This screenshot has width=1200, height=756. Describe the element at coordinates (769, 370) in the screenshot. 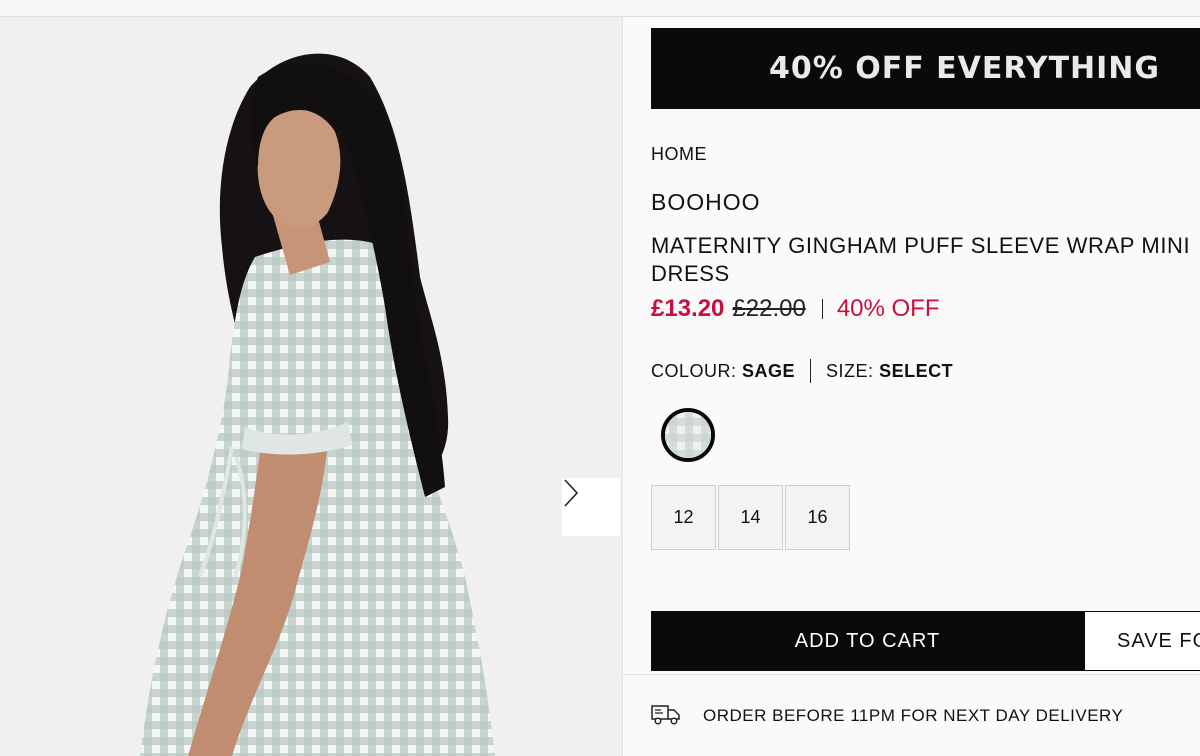

I see `colour-value: SAGE` at that location.